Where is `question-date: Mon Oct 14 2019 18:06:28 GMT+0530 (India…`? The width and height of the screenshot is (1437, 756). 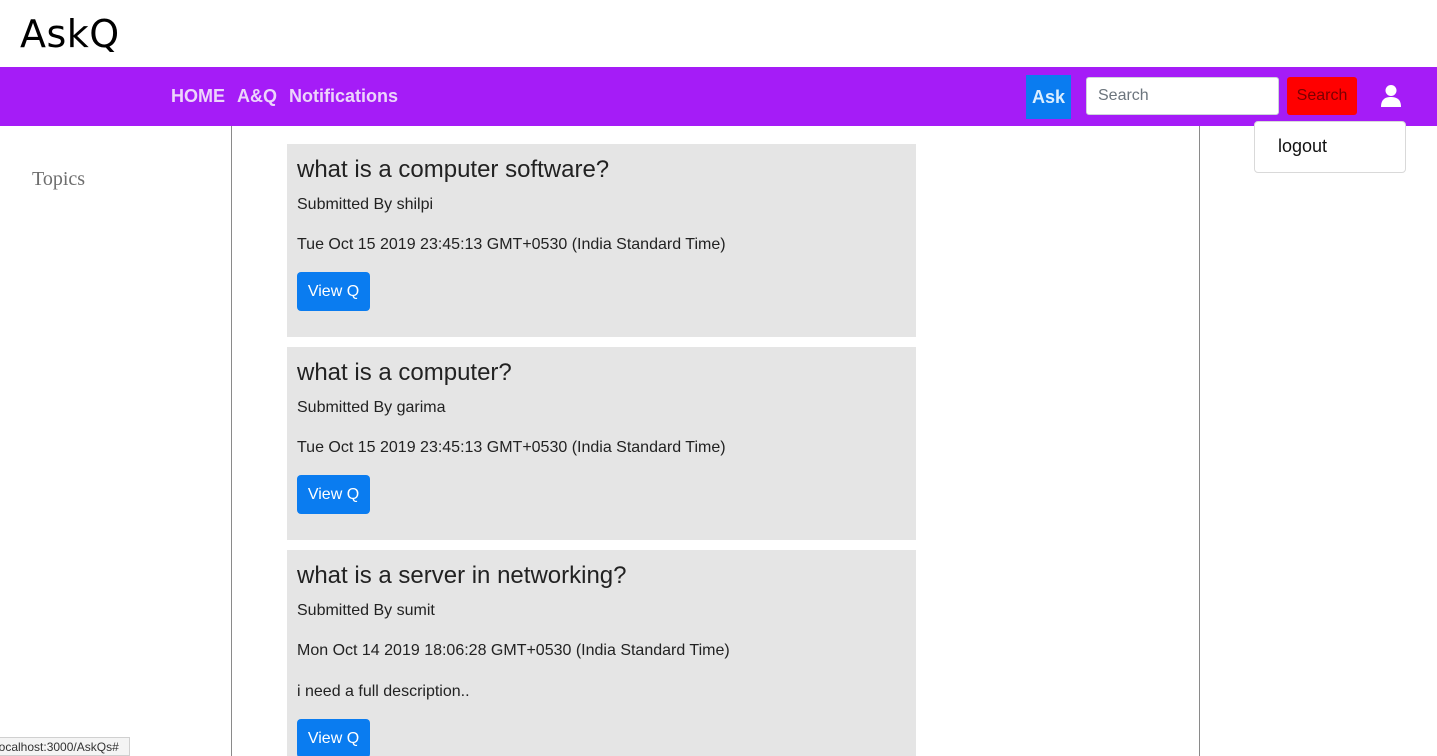
question-date: Mon Oct 14 2019 18:06:28 GMT+0530 (India… is located at coordinates (513, 650).